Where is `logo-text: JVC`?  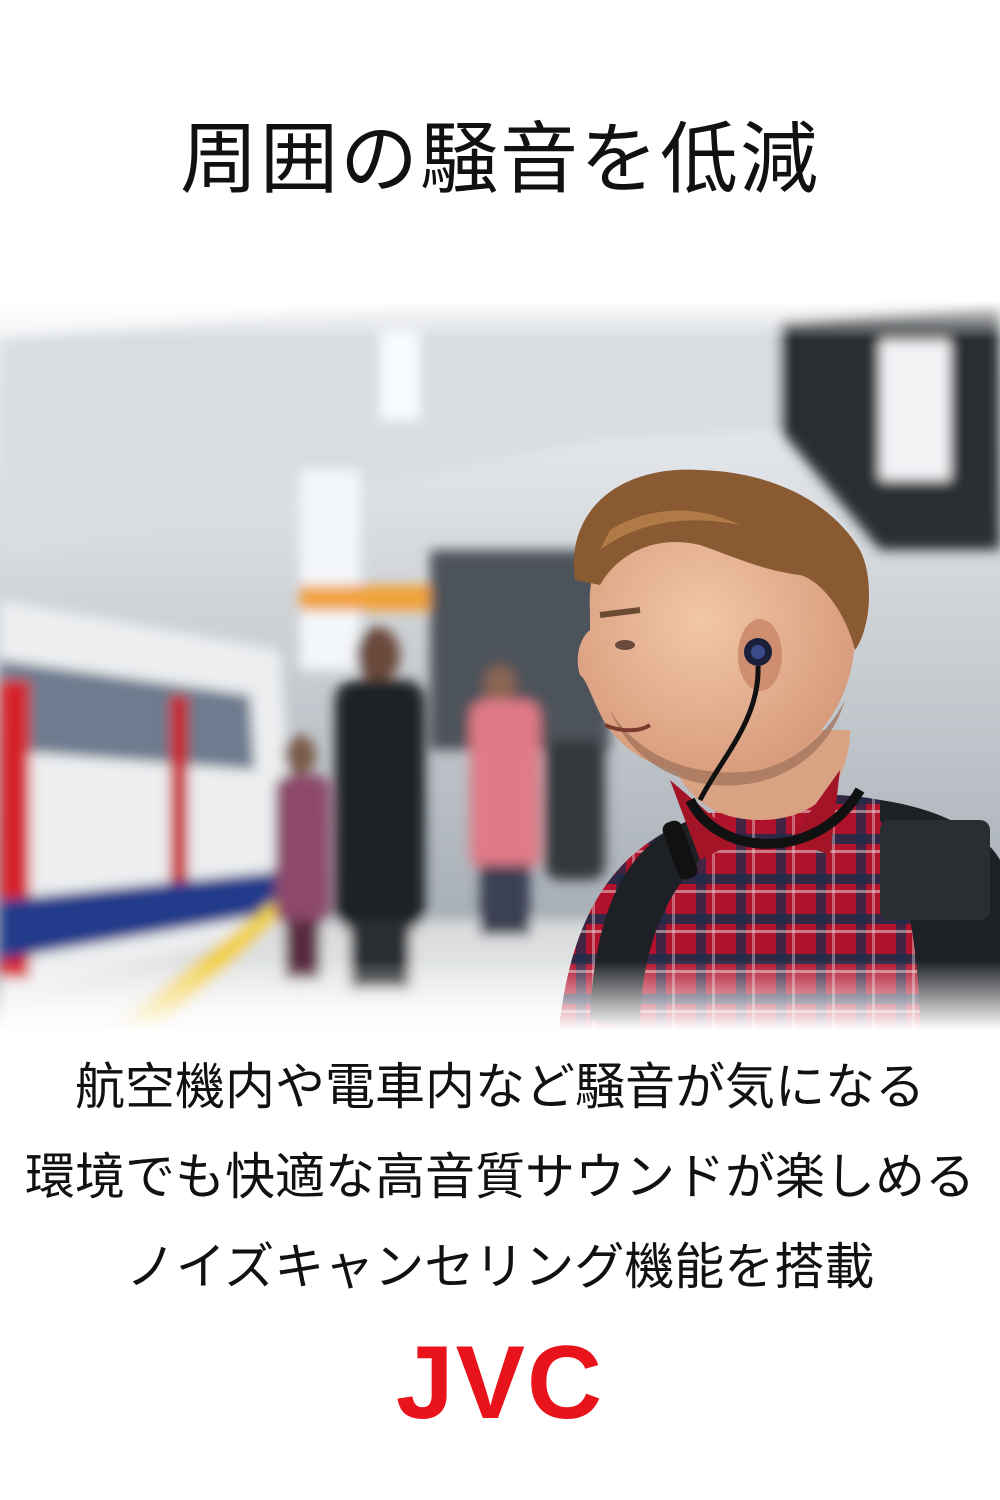 logo-text: JVC is located at coordinates (500, 1380).